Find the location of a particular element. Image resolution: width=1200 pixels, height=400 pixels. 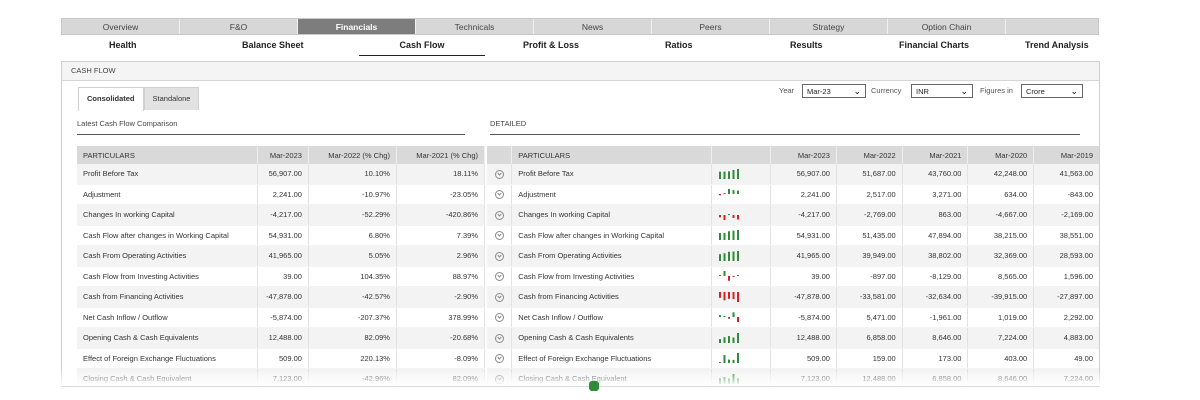

cell-value: 2.96% is located at coordinates (441, 256).